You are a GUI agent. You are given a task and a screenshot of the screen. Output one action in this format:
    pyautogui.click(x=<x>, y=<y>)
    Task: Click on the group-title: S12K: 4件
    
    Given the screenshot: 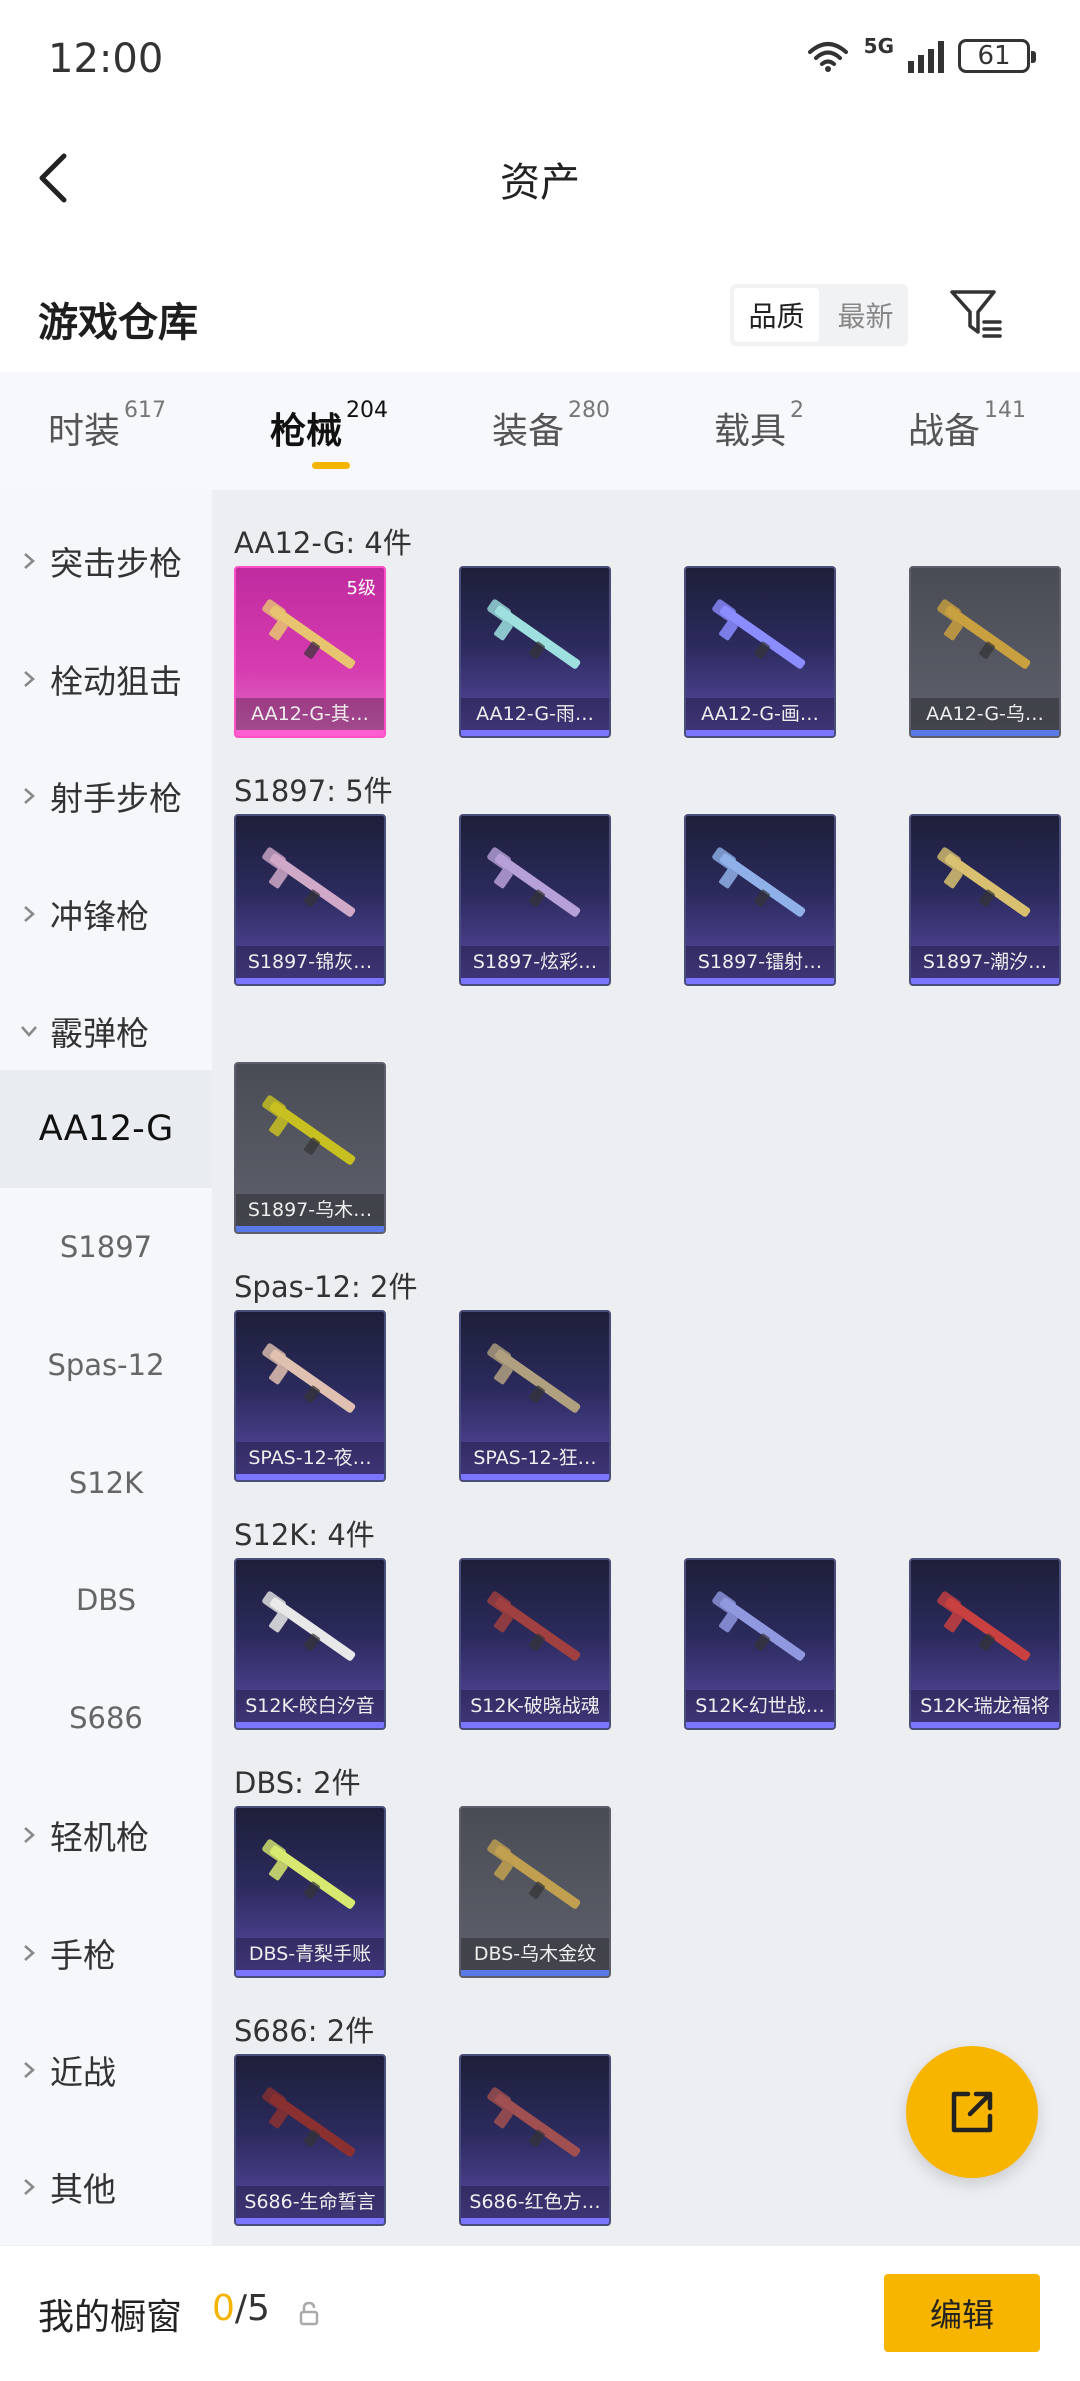 What is the action you would take?
    pyautogui.click(x=304, y=1535)
    